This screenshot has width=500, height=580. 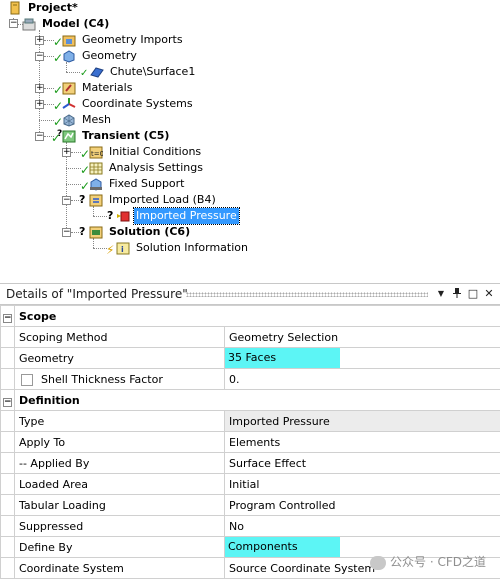 What do you see at coordinates (362, 526) in the screenshot?
I see `property-value: No` at bounding box center [362, 526].